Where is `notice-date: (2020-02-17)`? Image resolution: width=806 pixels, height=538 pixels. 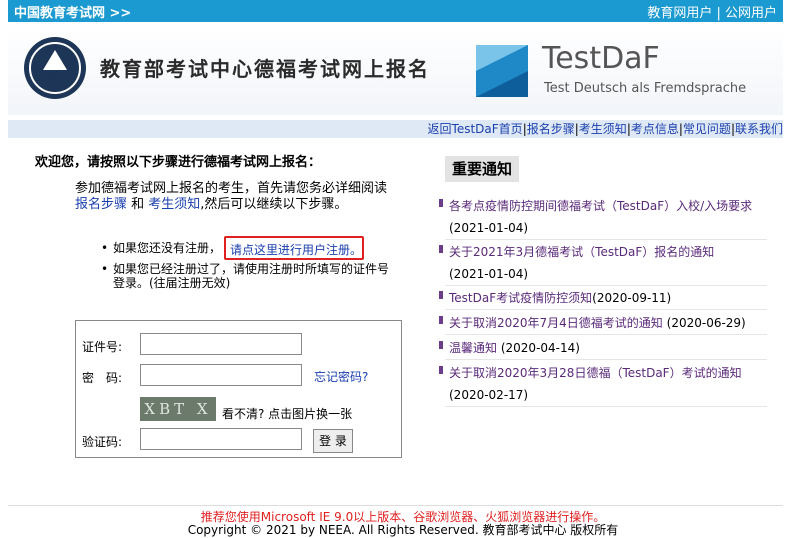
notice-date: (2020-02-17) is located at coordinates (489, 395).